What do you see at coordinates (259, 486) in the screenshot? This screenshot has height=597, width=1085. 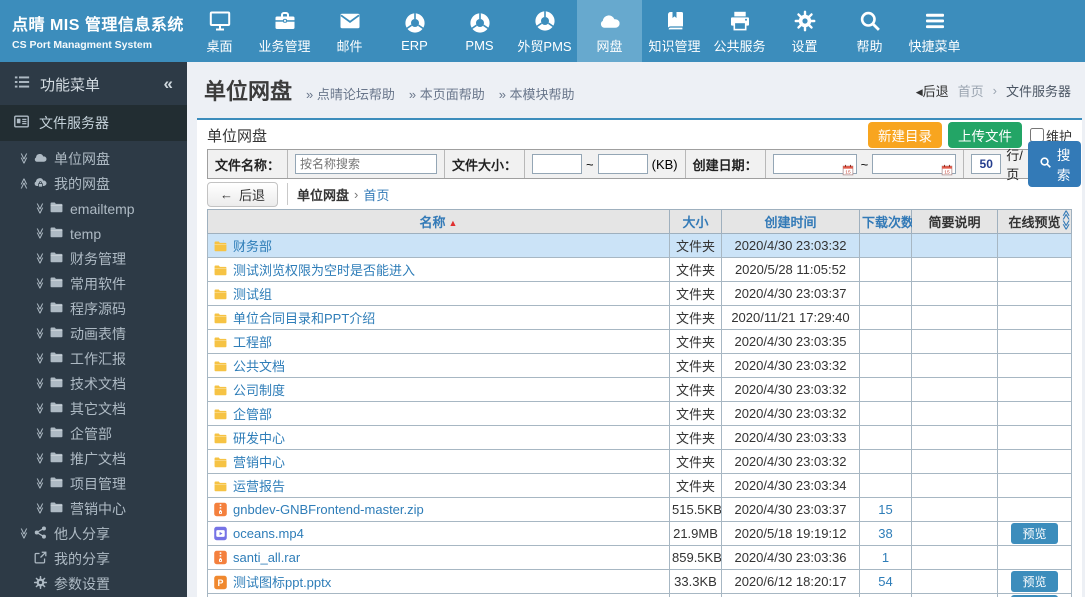 I see `file-link: 运营报告` at bounding box center [259, 486].